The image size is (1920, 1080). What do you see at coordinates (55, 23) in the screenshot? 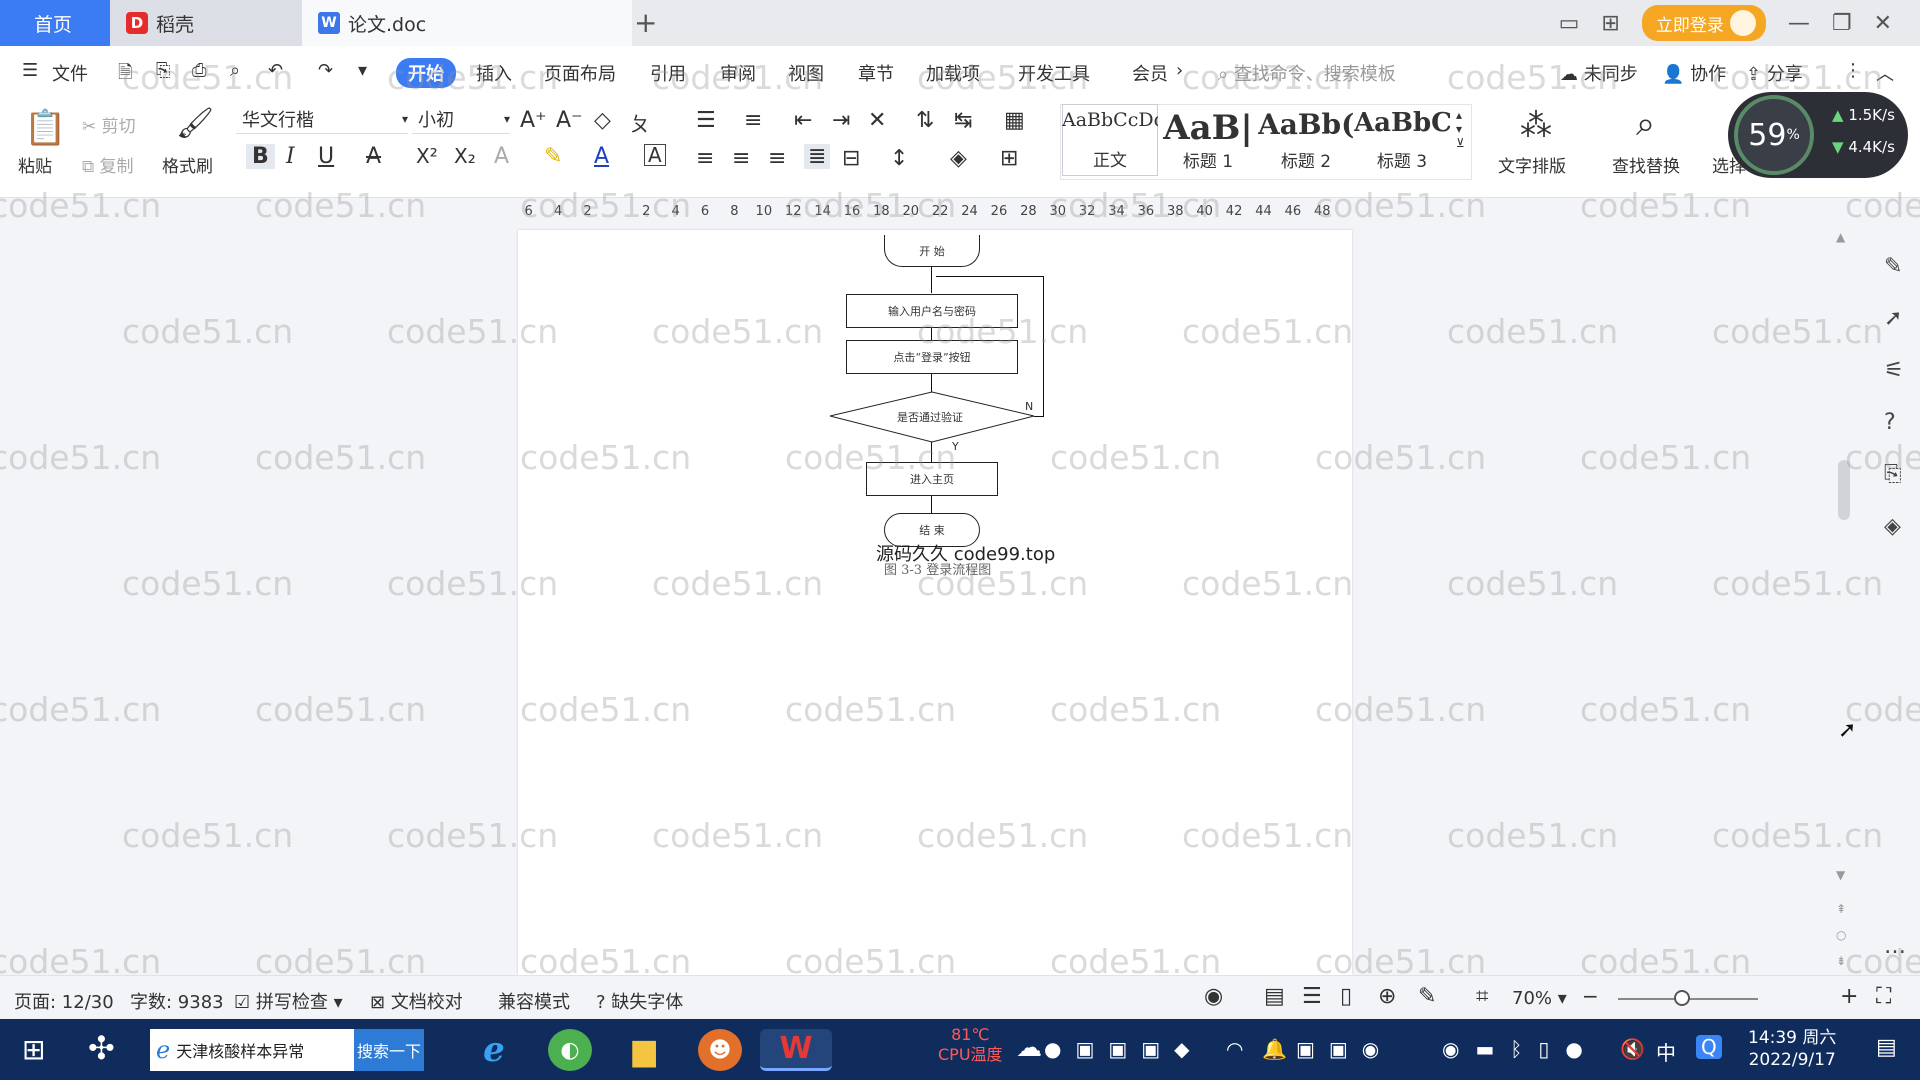
I see `tab-home: 首页` at bounding box center [55, 23].